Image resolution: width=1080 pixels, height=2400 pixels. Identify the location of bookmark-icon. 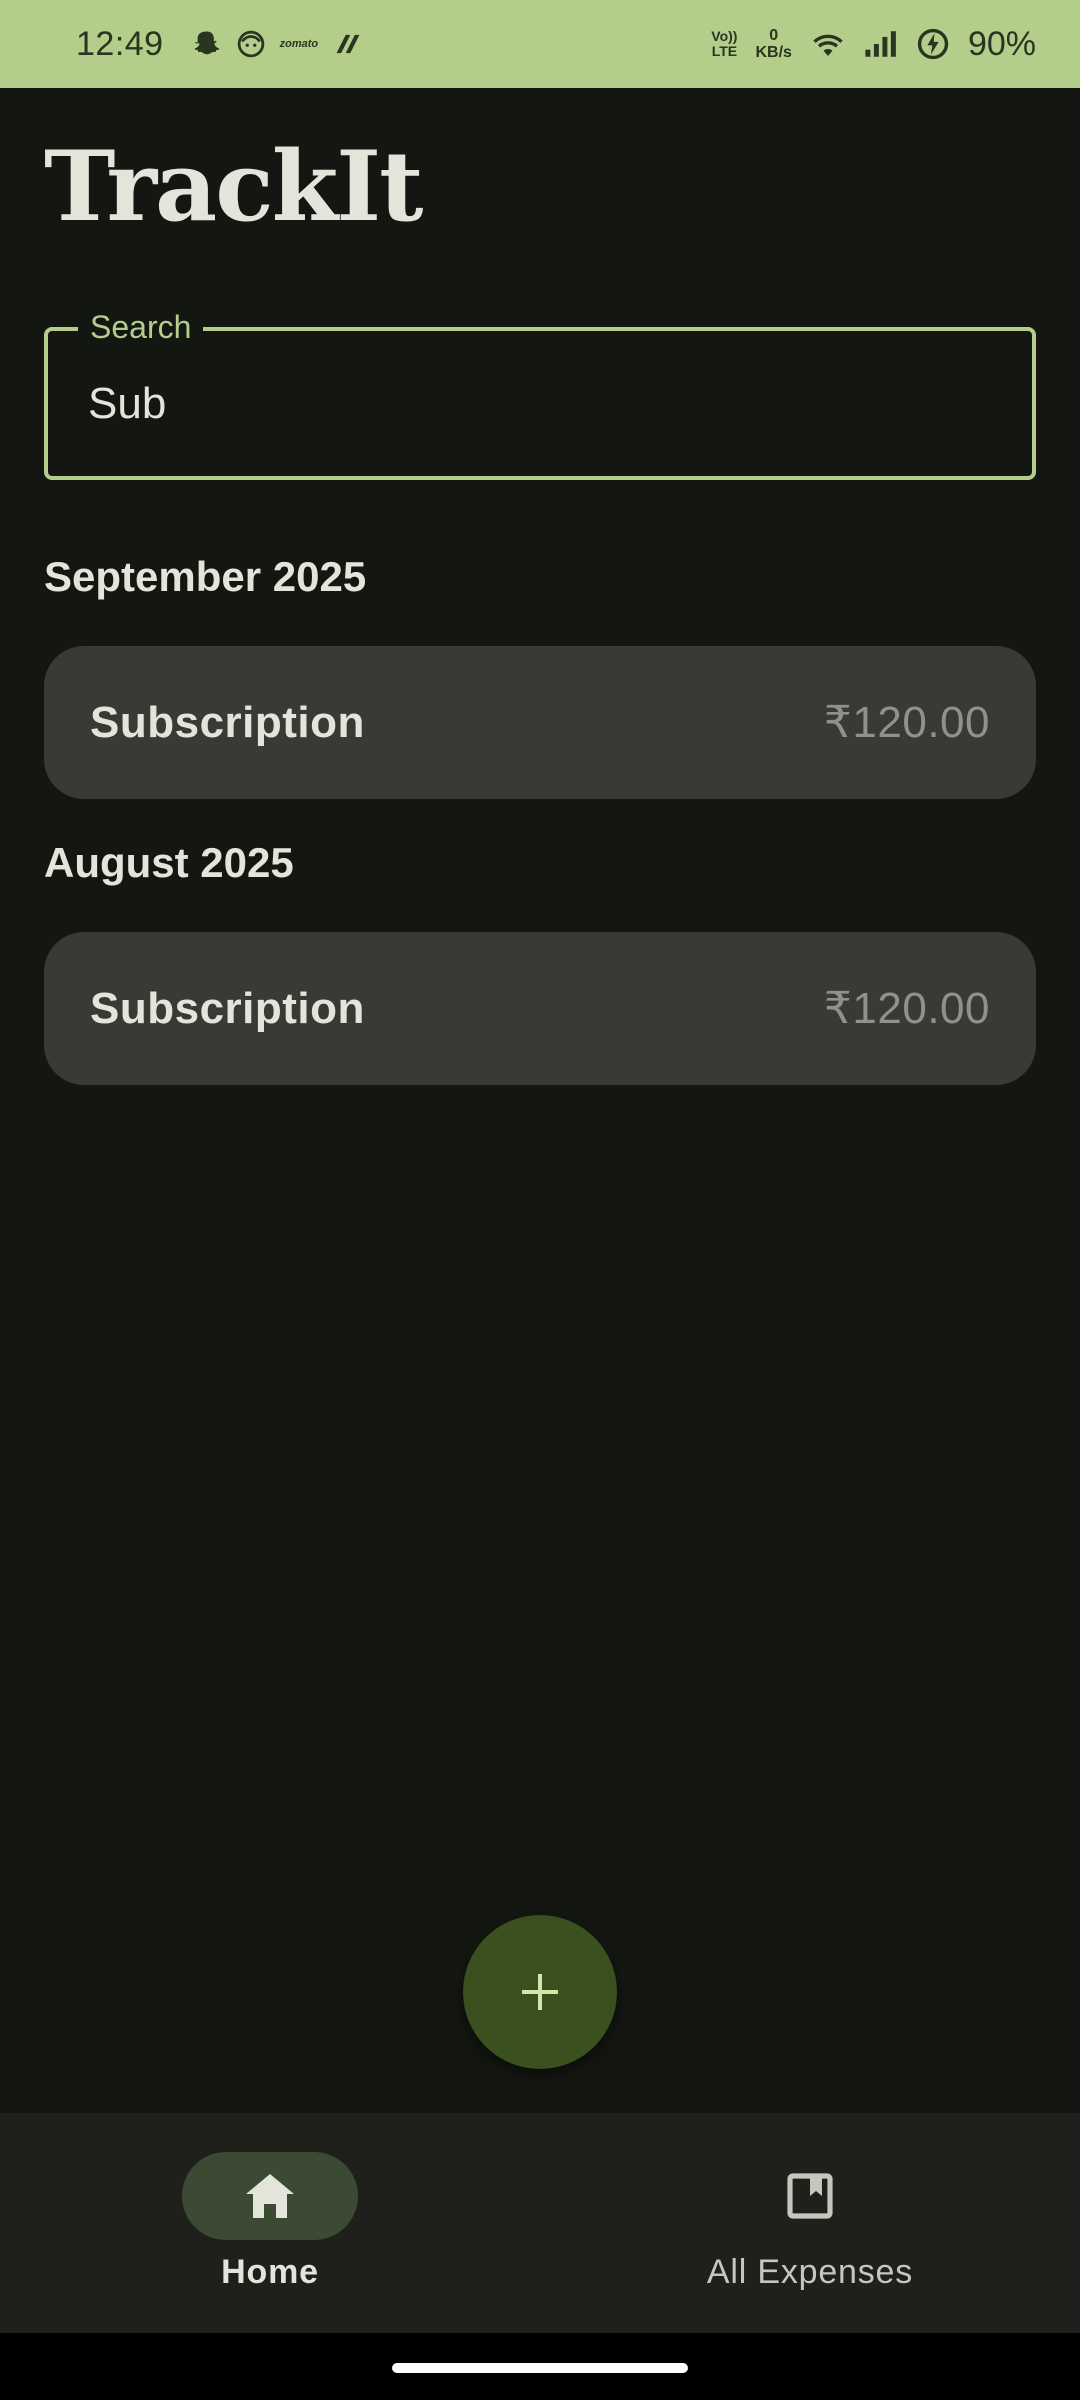
(810, 2196).